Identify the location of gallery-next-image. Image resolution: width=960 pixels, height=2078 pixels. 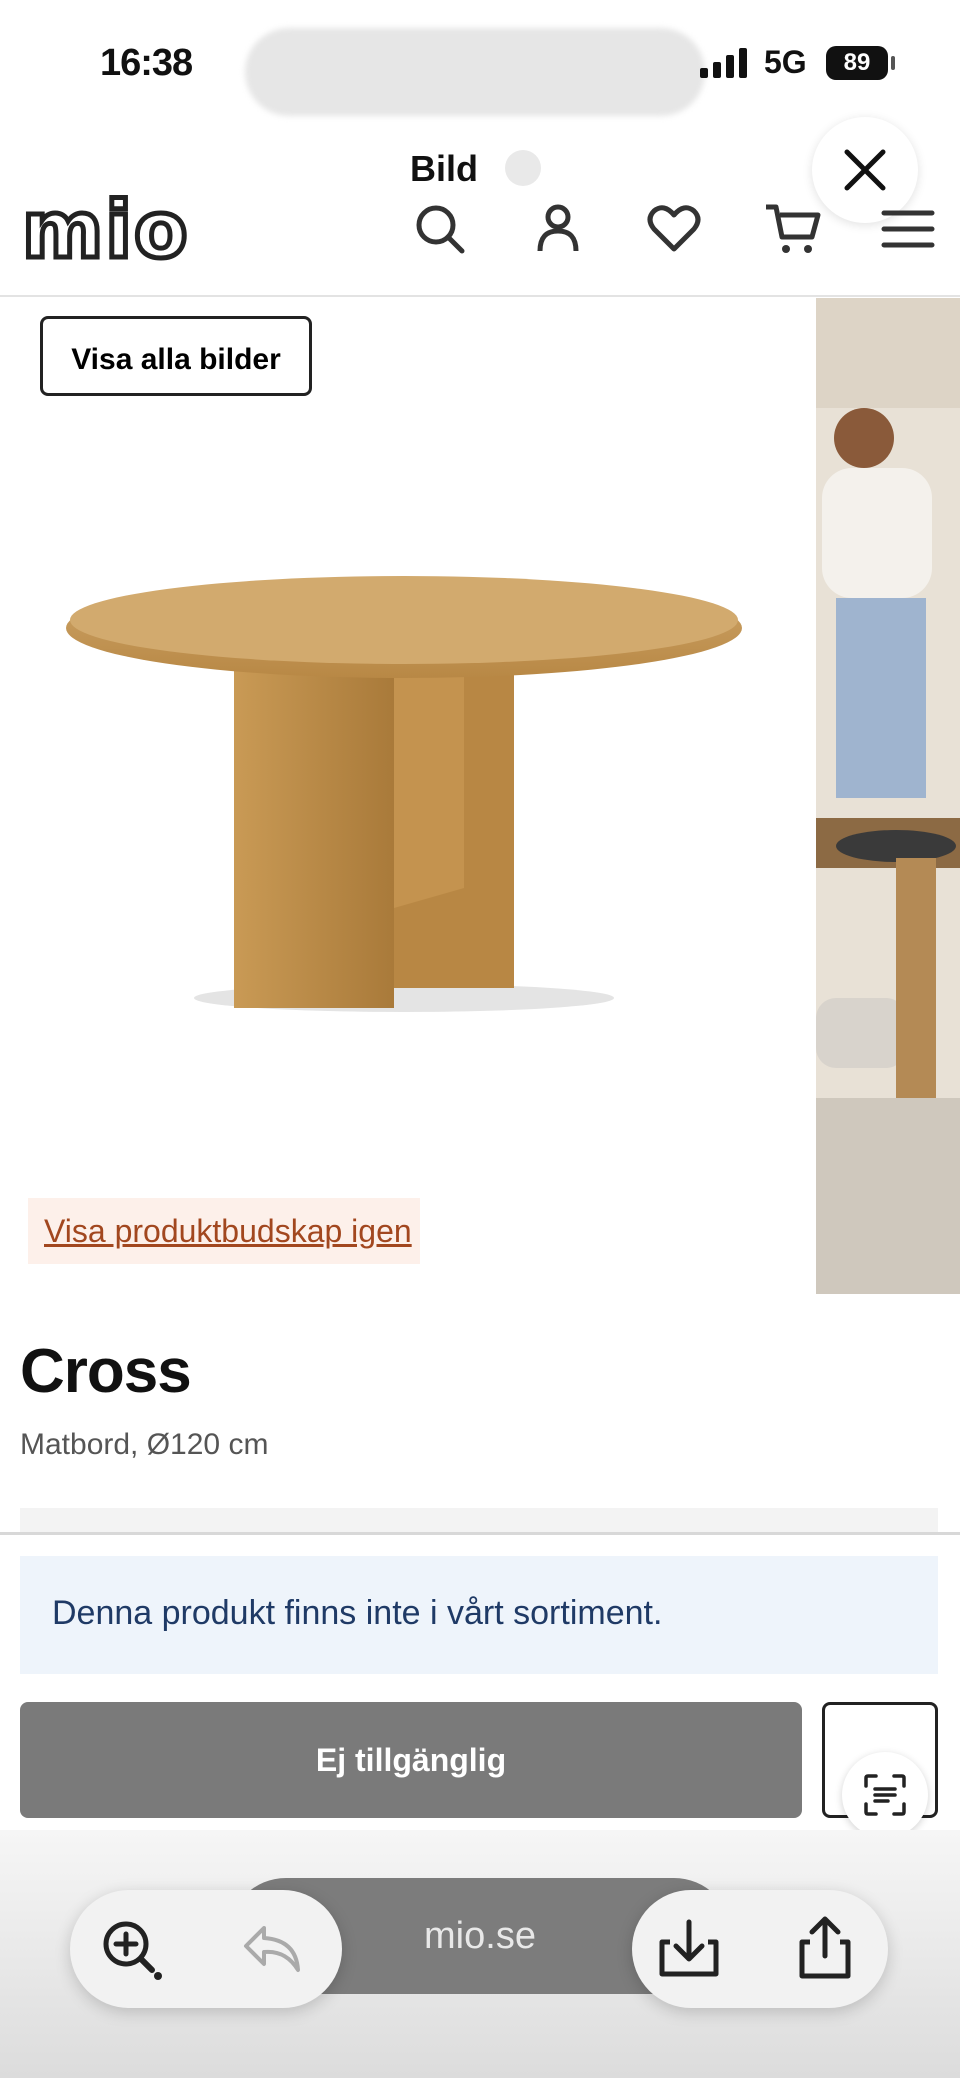
(888, 796).